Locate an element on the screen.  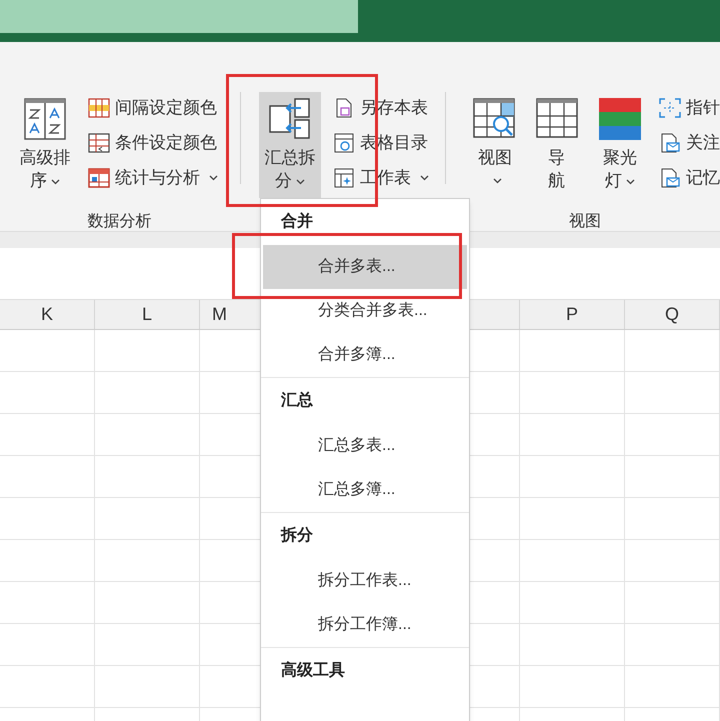
group-label: 数据分析 is located at coordinates (120, 222).